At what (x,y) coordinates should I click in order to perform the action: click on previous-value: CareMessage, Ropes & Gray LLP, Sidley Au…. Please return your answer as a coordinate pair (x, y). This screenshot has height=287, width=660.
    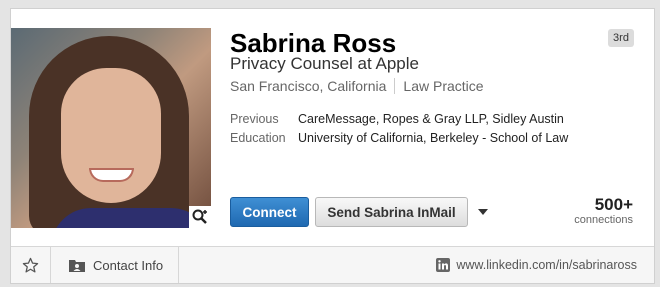
    Looking at the image, I should click on (431, 119).